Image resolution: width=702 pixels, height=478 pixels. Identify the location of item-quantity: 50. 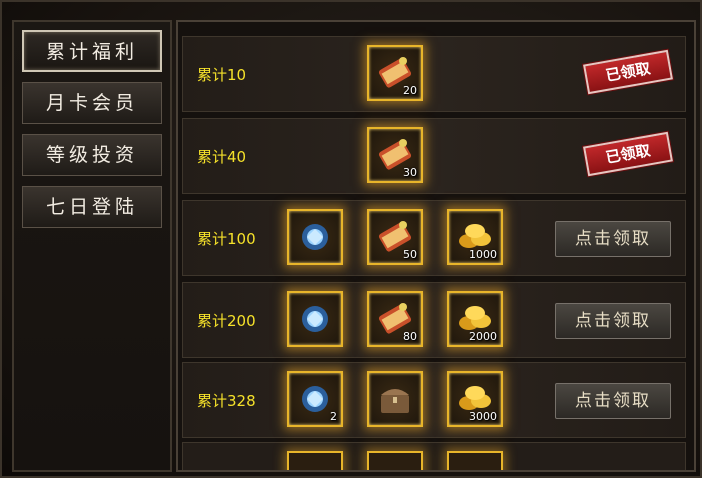
(410, 254).